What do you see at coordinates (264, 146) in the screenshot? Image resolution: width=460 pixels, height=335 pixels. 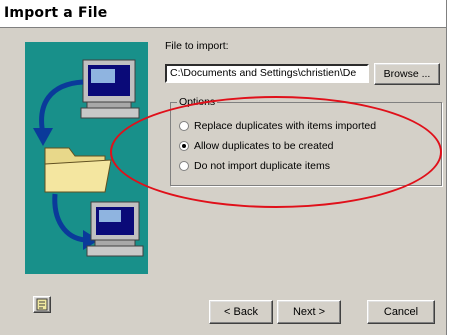 I see `allow-duplicates-label: Allow duplicates to be created` at bounding box center [264, 146].